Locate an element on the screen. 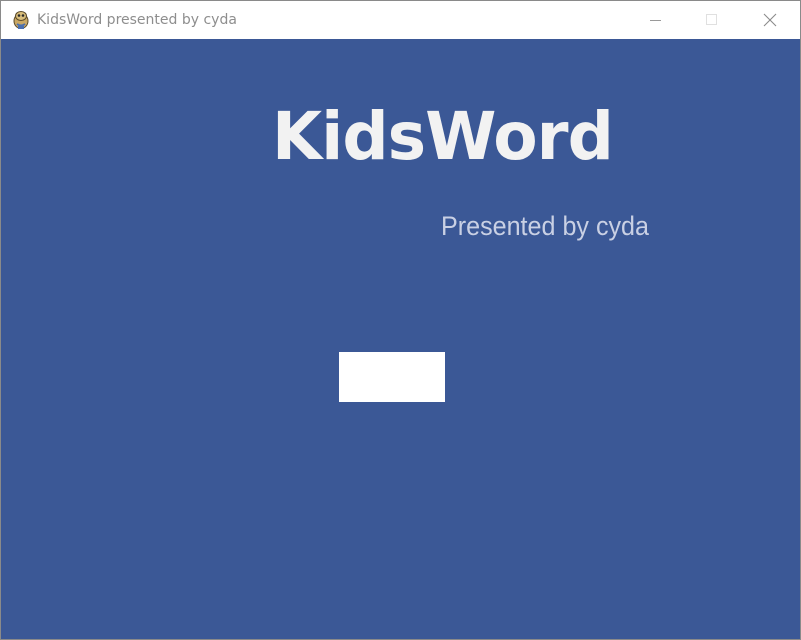  game-title: KidsWord is located at coordinates (443, 136).